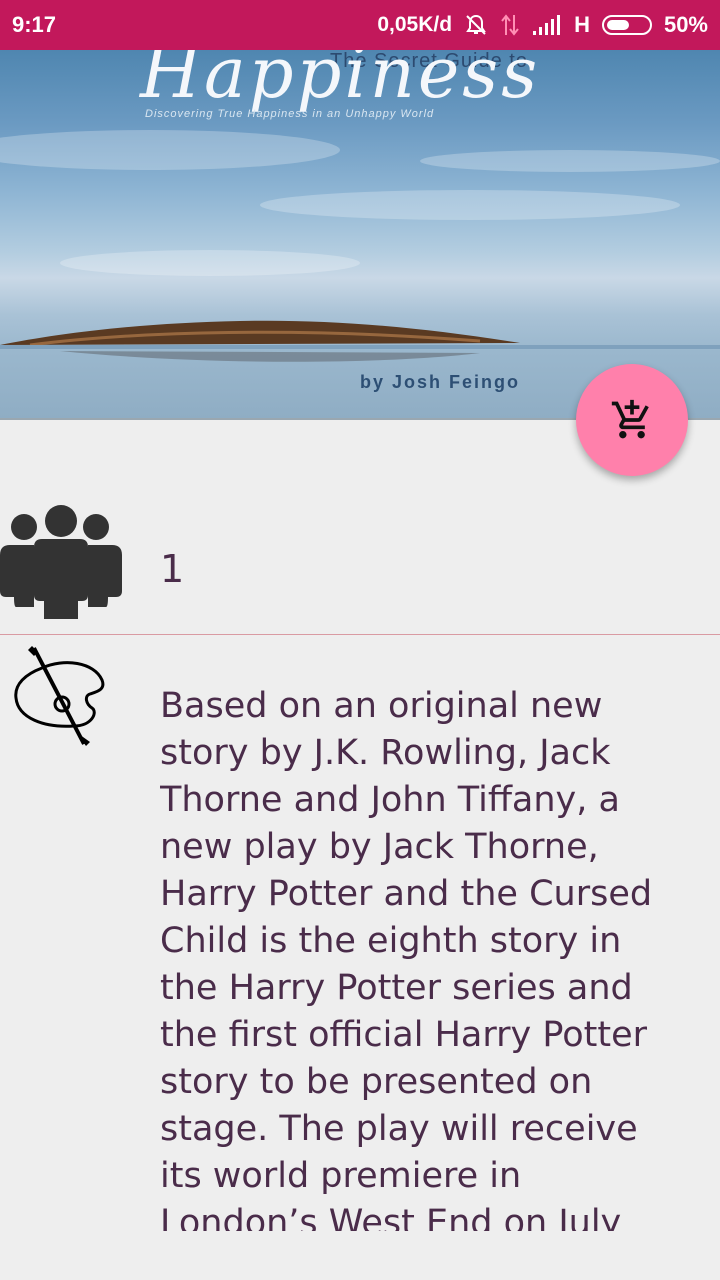 The image size is (720, 1280). What do you see at coordinates (476, 24) in the screenshot?
I see `mute-icon` at bounding box center [476, 24].